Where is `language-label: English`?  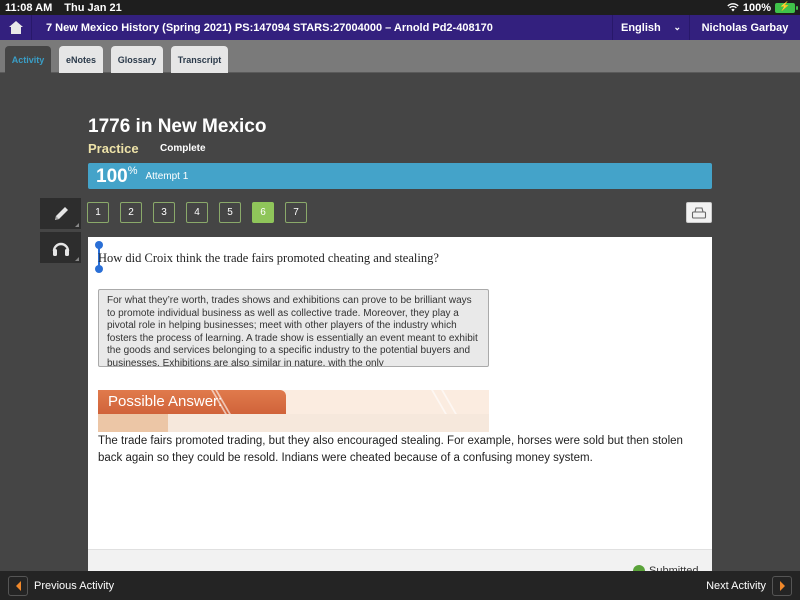 language-label: English is located at coordinates (641, 27).